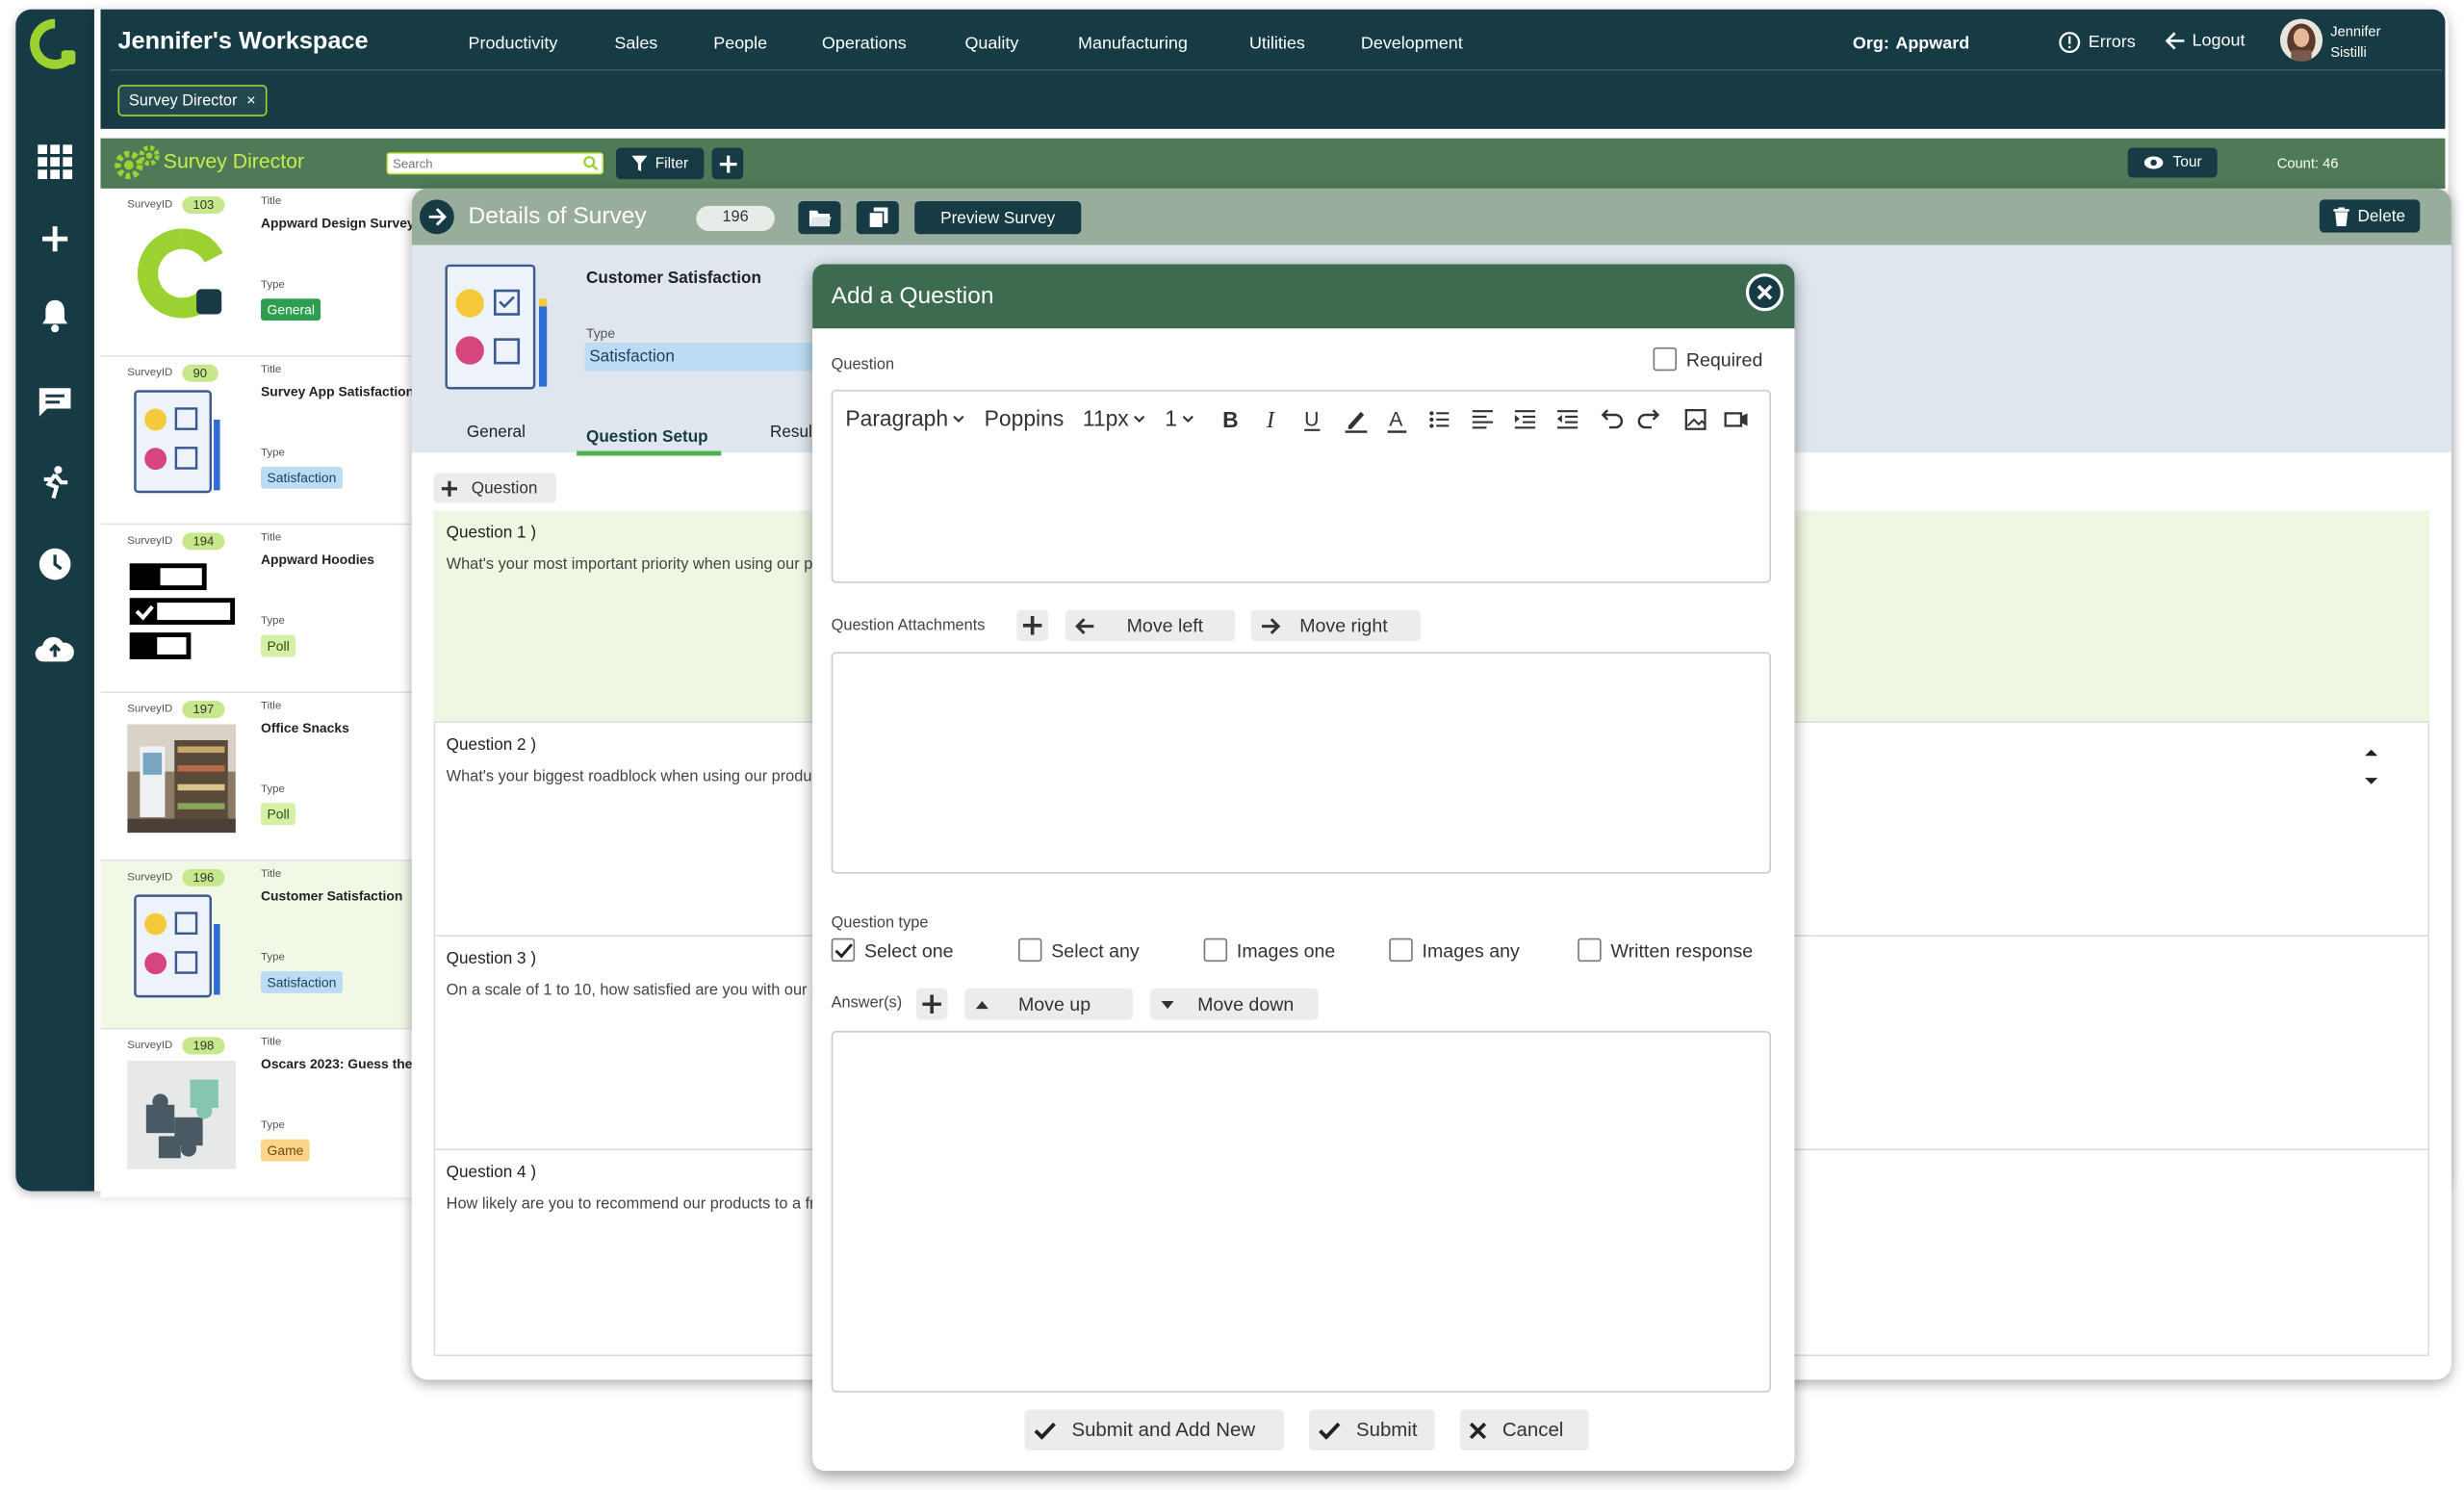  What do you see at coordinates (54, 482) in the screenshot?
I see `run-icon` at bounding box center [54, 482].